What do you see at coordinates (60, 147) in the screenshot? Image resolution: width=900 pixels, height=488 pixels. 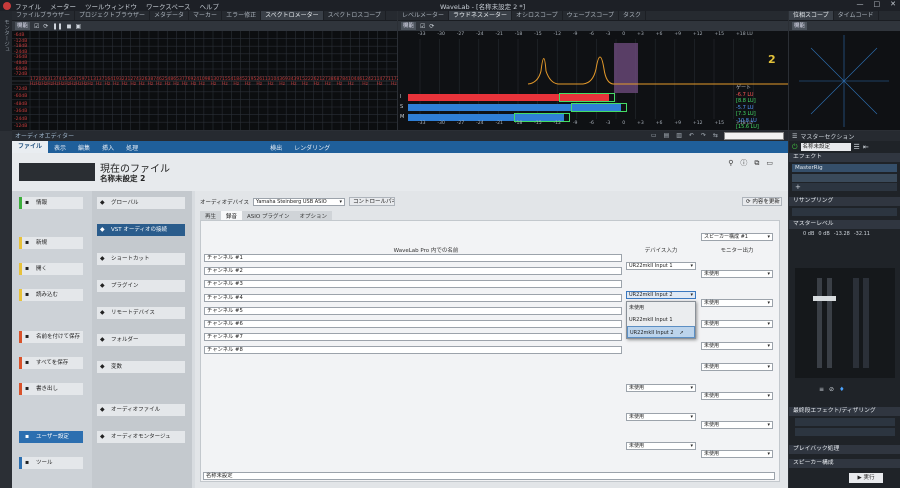 I see `tab-view: 表示` at bounding box center [60, 147].